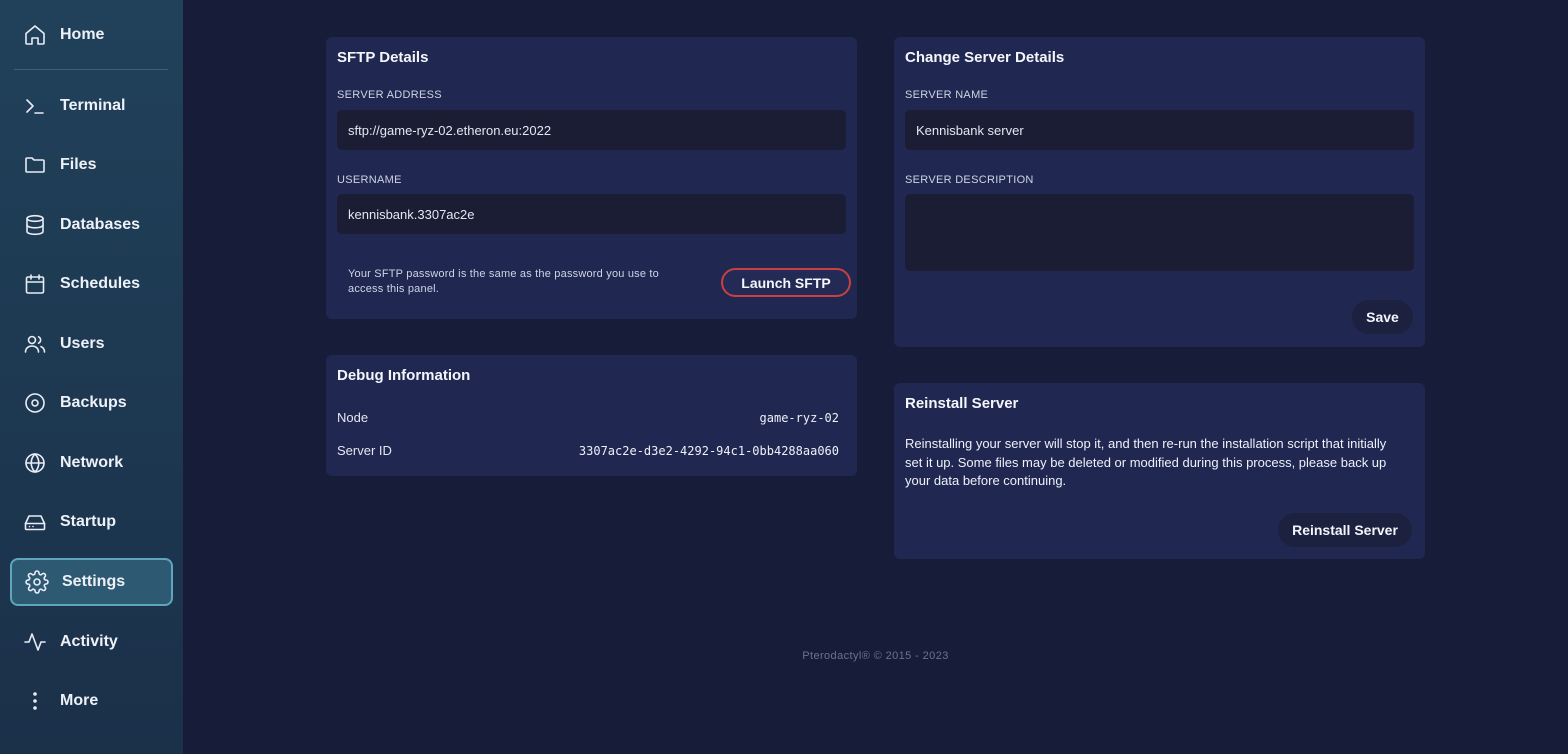 This screenshot has height=754, width=1568. What do you see at coordinates (353, 417) in the screenshot?
I see `debug-key: Node` at bounding box center [353, 417].